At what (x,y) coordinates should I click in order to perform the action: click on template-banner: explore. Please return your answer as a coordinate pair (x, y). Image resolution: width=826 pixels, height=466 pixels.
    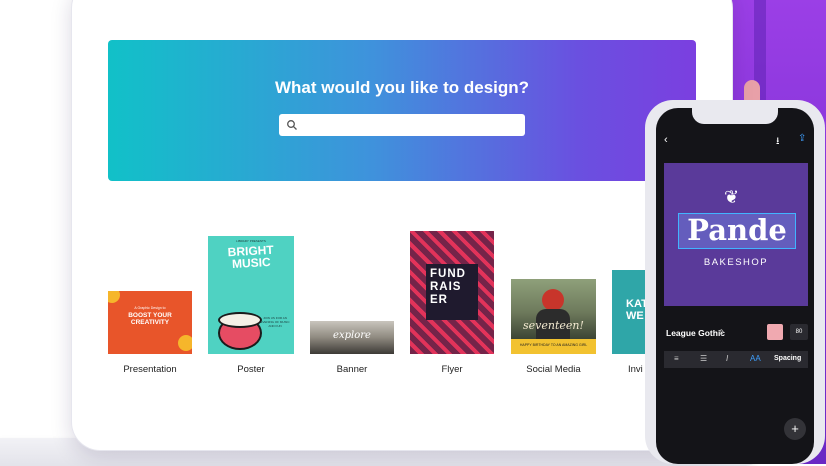
    Looking at the image, I should click on (352, 337).